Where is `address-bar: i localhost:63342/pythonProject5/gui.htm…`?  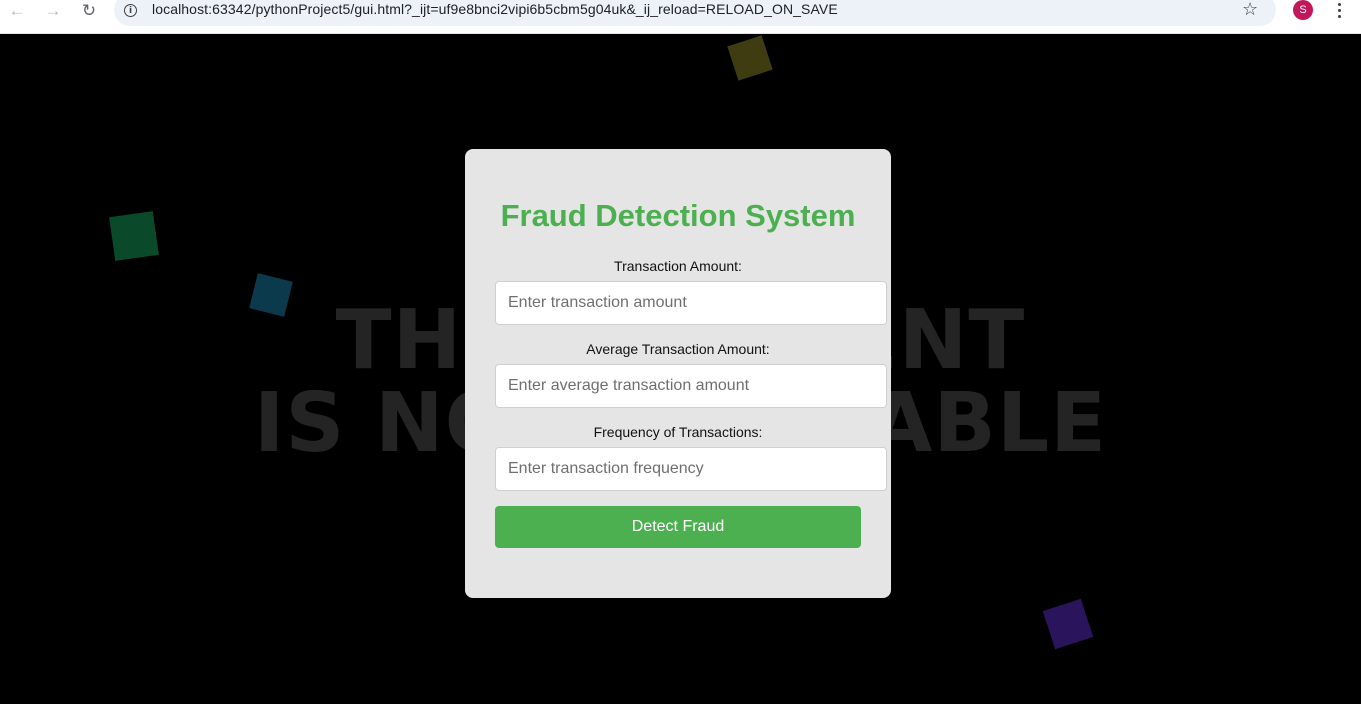
address-bar: i localhost:63342/pythonProject5/gui.htm… is located at coordinates (695, 13).